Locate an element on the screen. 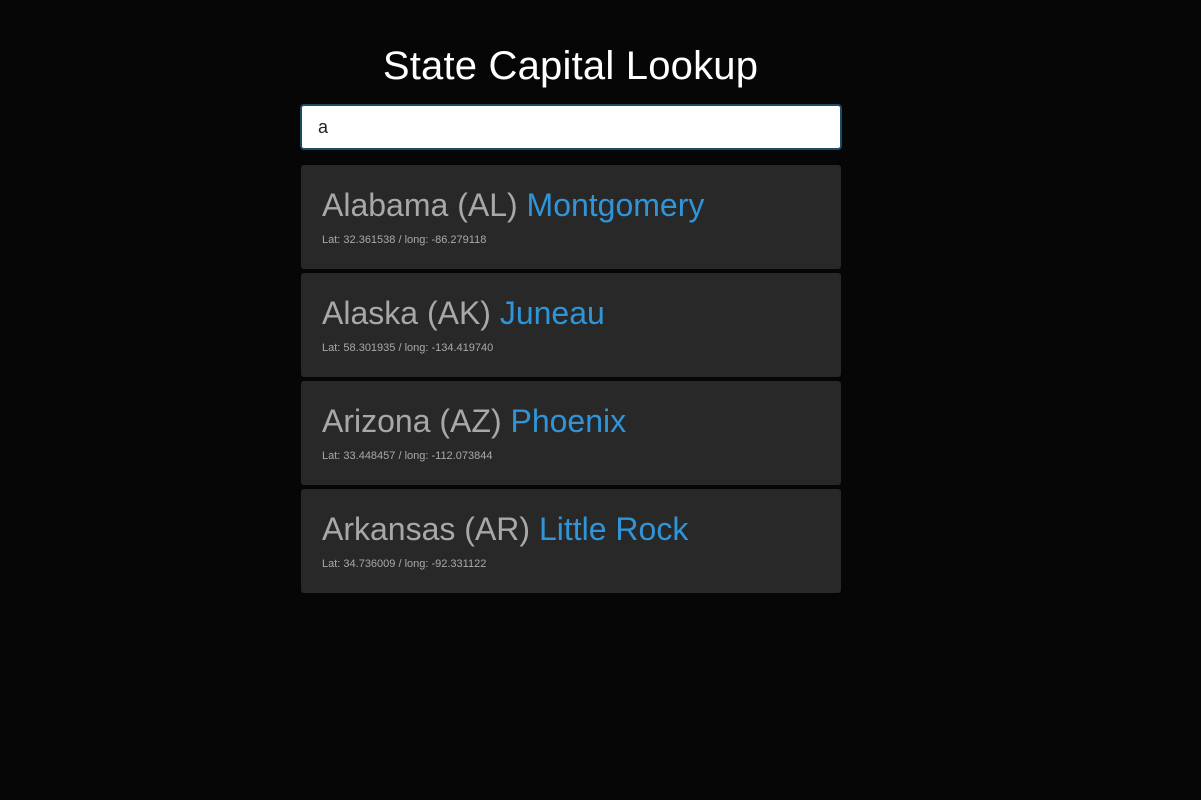 The width and height of the screenshot is (1201, 800). state-name: Alaska (AK) is located at coordinates (406, 313).